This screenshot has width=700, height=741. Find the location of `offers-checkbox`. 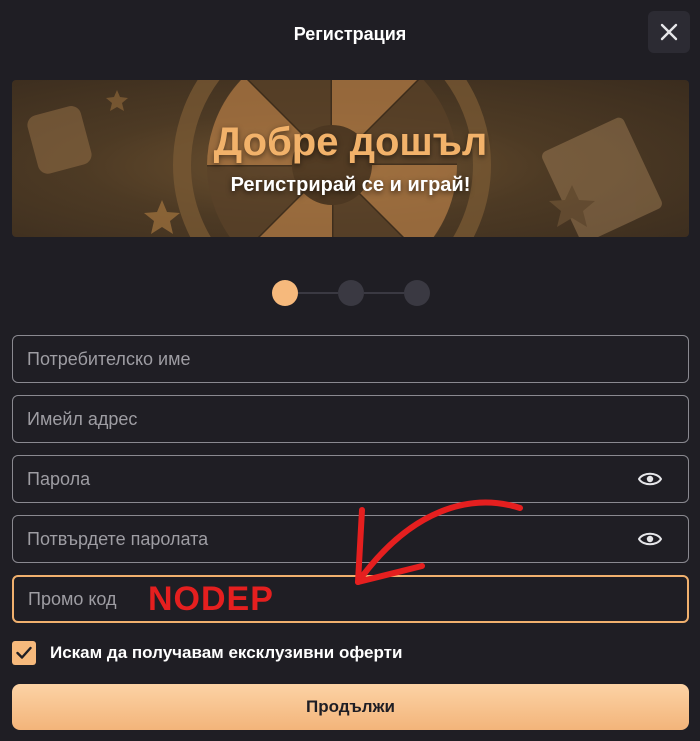

offers-checkbox is located at coordinates (24, 653).